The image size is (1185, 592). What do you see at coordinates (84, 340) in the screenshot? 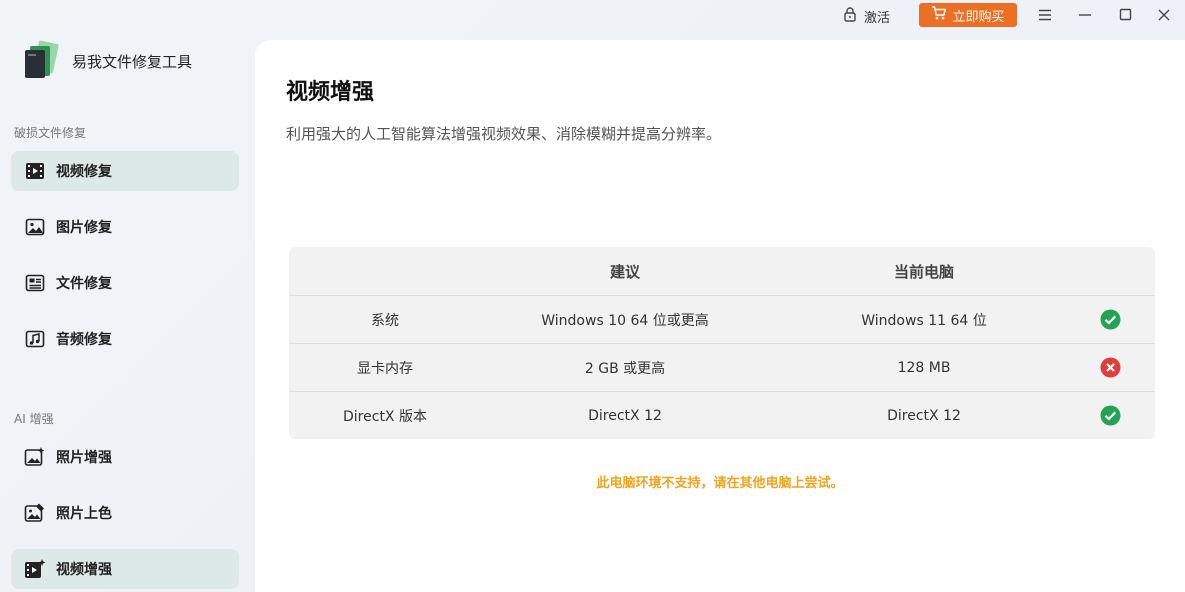
I see `sidebar-item-label: 音频修复` at bounding box center [84, 340].